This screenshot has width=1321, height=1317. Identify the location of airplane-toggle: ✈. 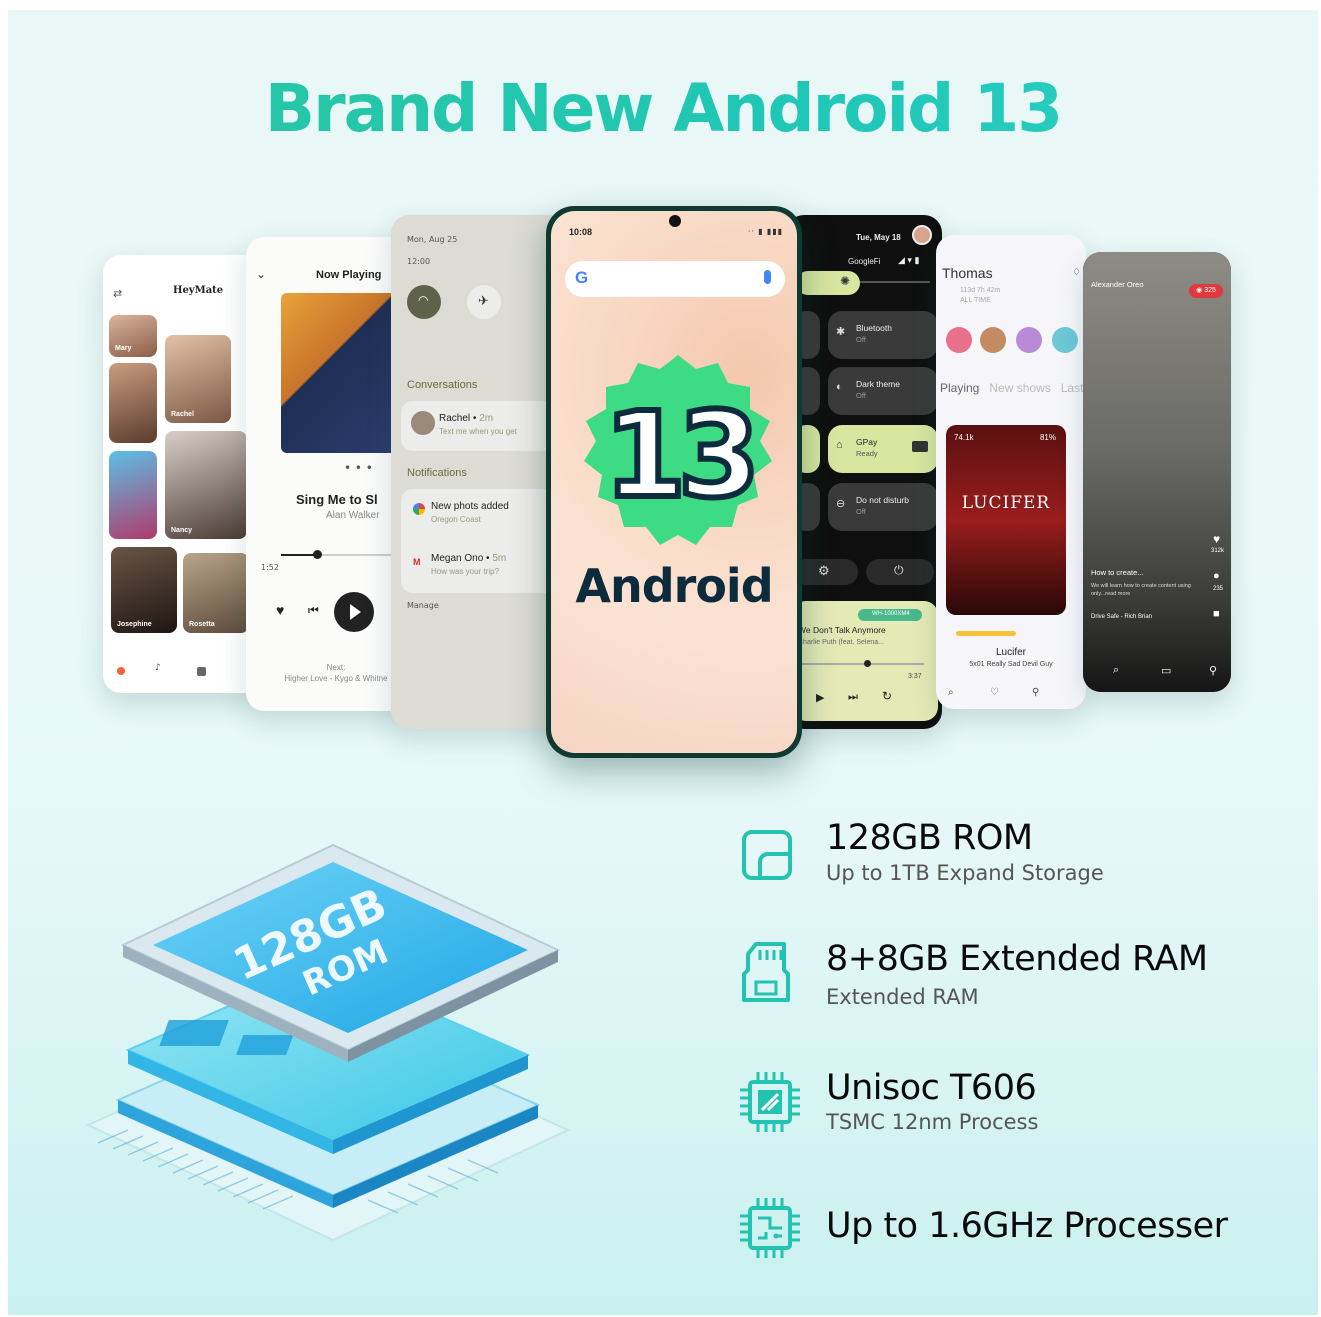
(484, 302).